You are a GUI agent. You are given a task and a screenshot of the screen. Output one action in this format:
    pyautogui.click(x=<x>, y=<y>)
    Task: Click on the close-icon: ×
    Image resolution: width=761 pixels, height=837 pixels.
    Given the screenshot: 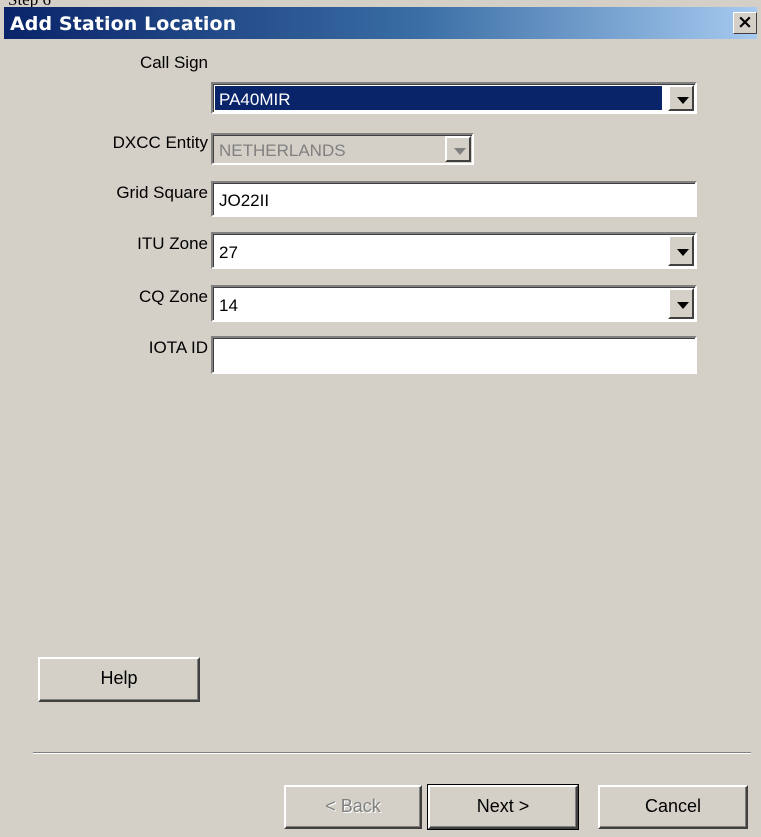 What is the action you would take?
    pyautogui.click(x=745, y=22)
    